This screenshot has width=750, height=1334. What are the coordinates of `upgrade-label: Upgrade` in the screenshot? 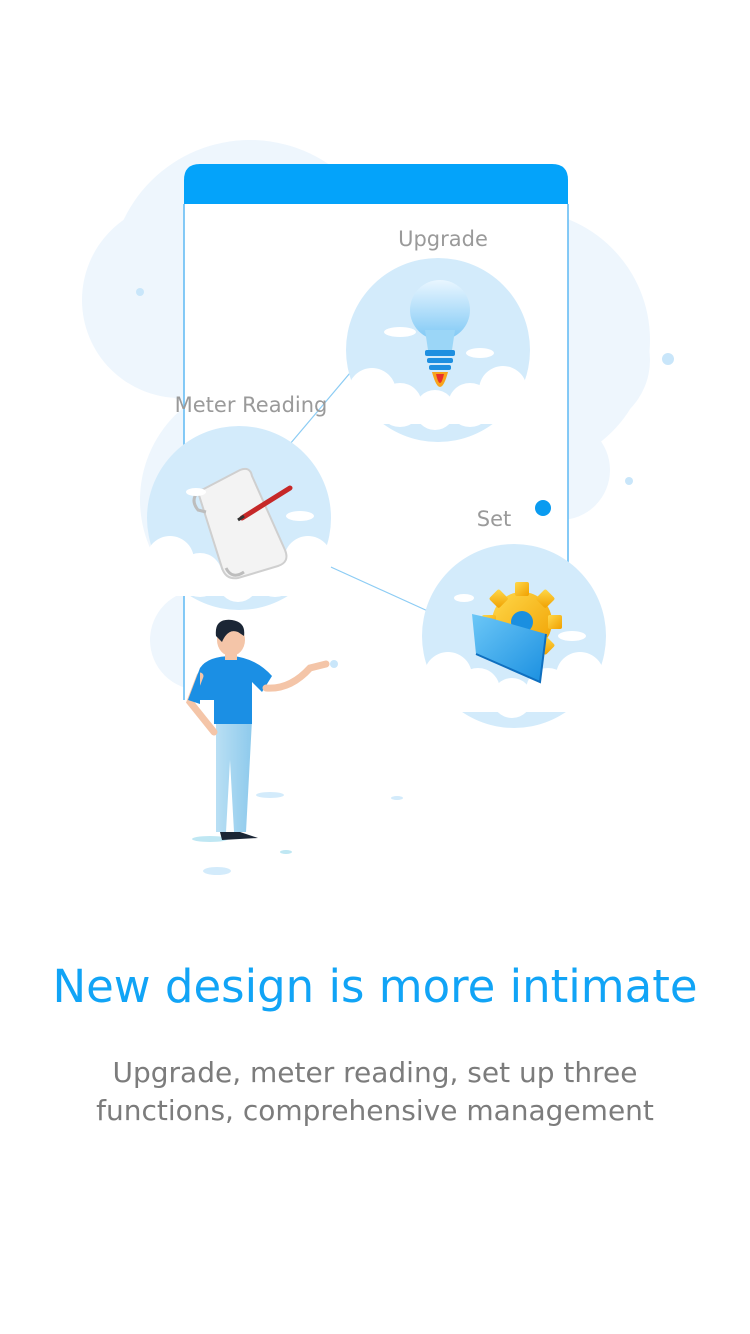 It's located at (443, 239).